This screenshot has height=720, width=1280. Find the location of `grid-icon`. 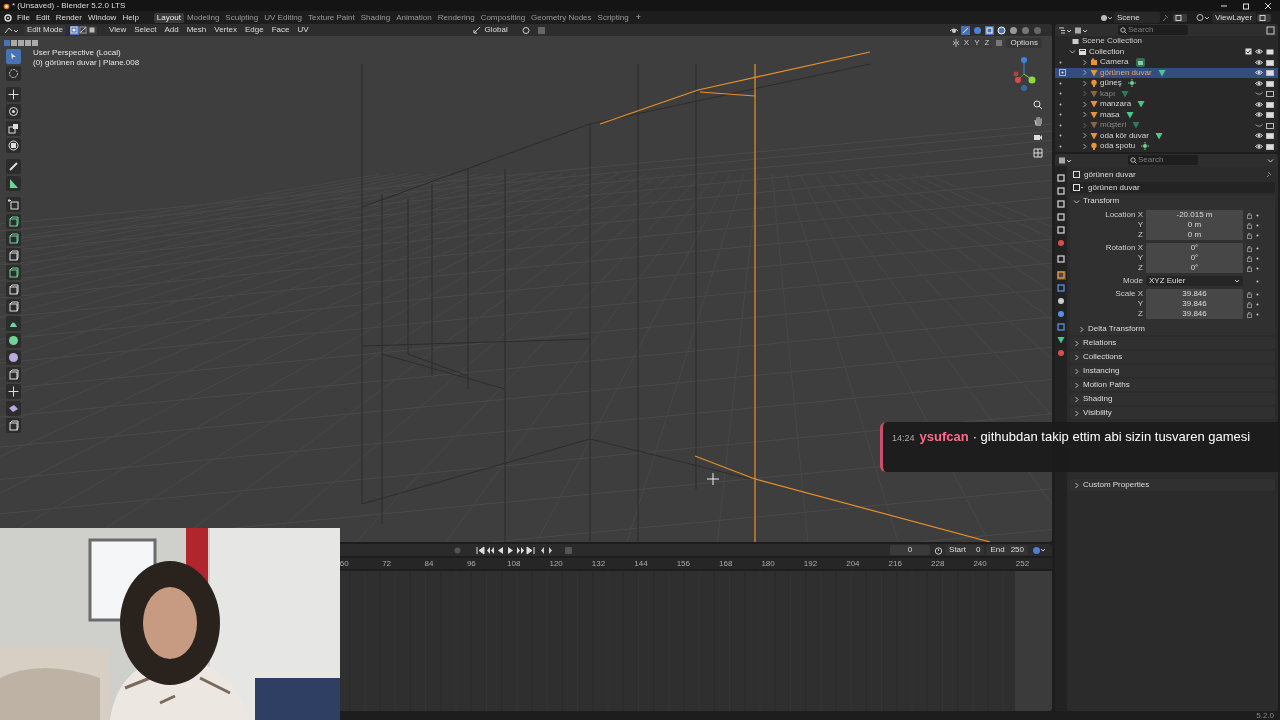

grid-icon is located at coordinates (1038, 153).